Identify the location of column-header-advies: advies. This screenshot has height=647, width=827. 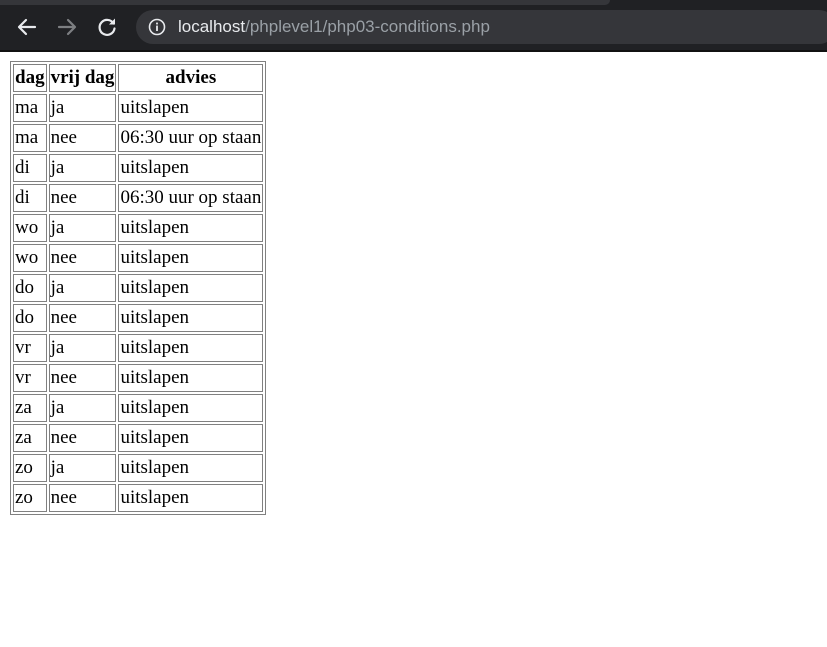
(191, 78).